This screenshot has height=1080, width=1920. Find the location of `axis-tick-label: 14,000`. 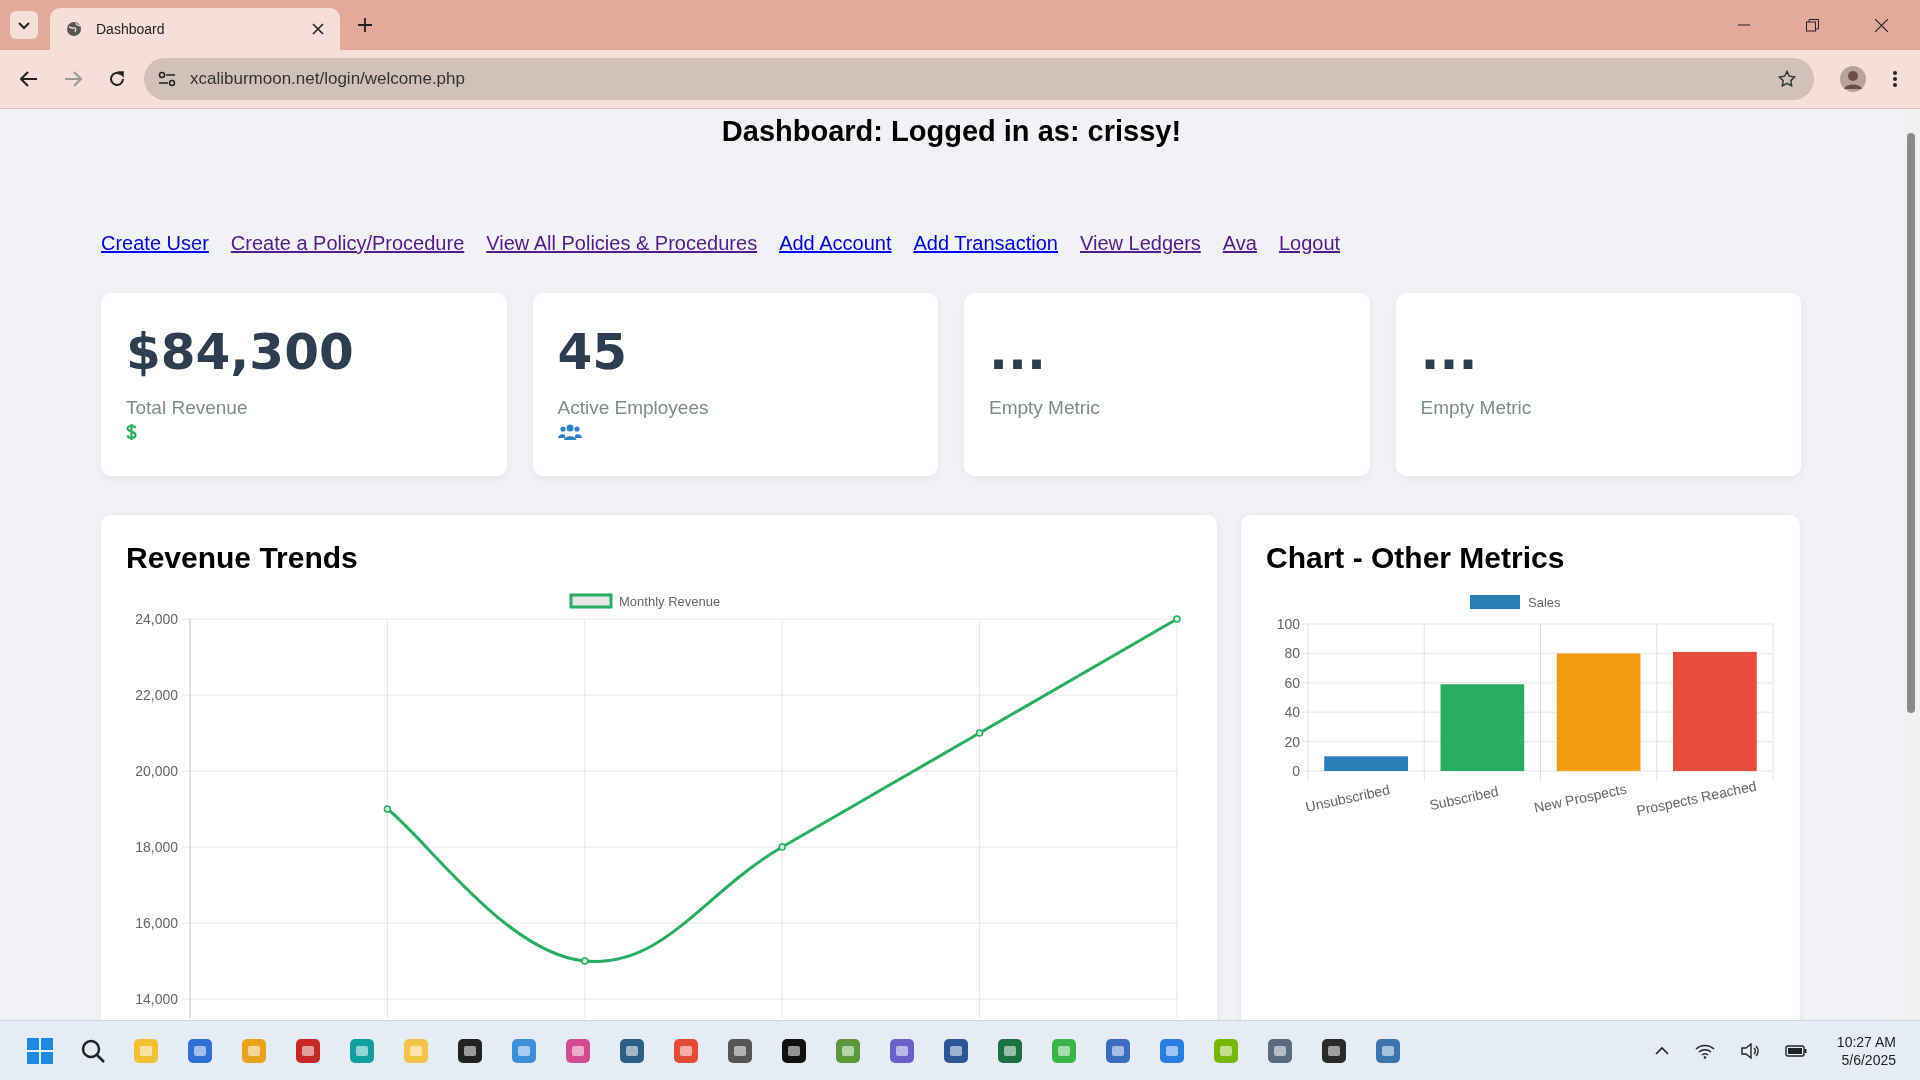

axis-tick-label: 14,000 is located at coordinates (156, 999).